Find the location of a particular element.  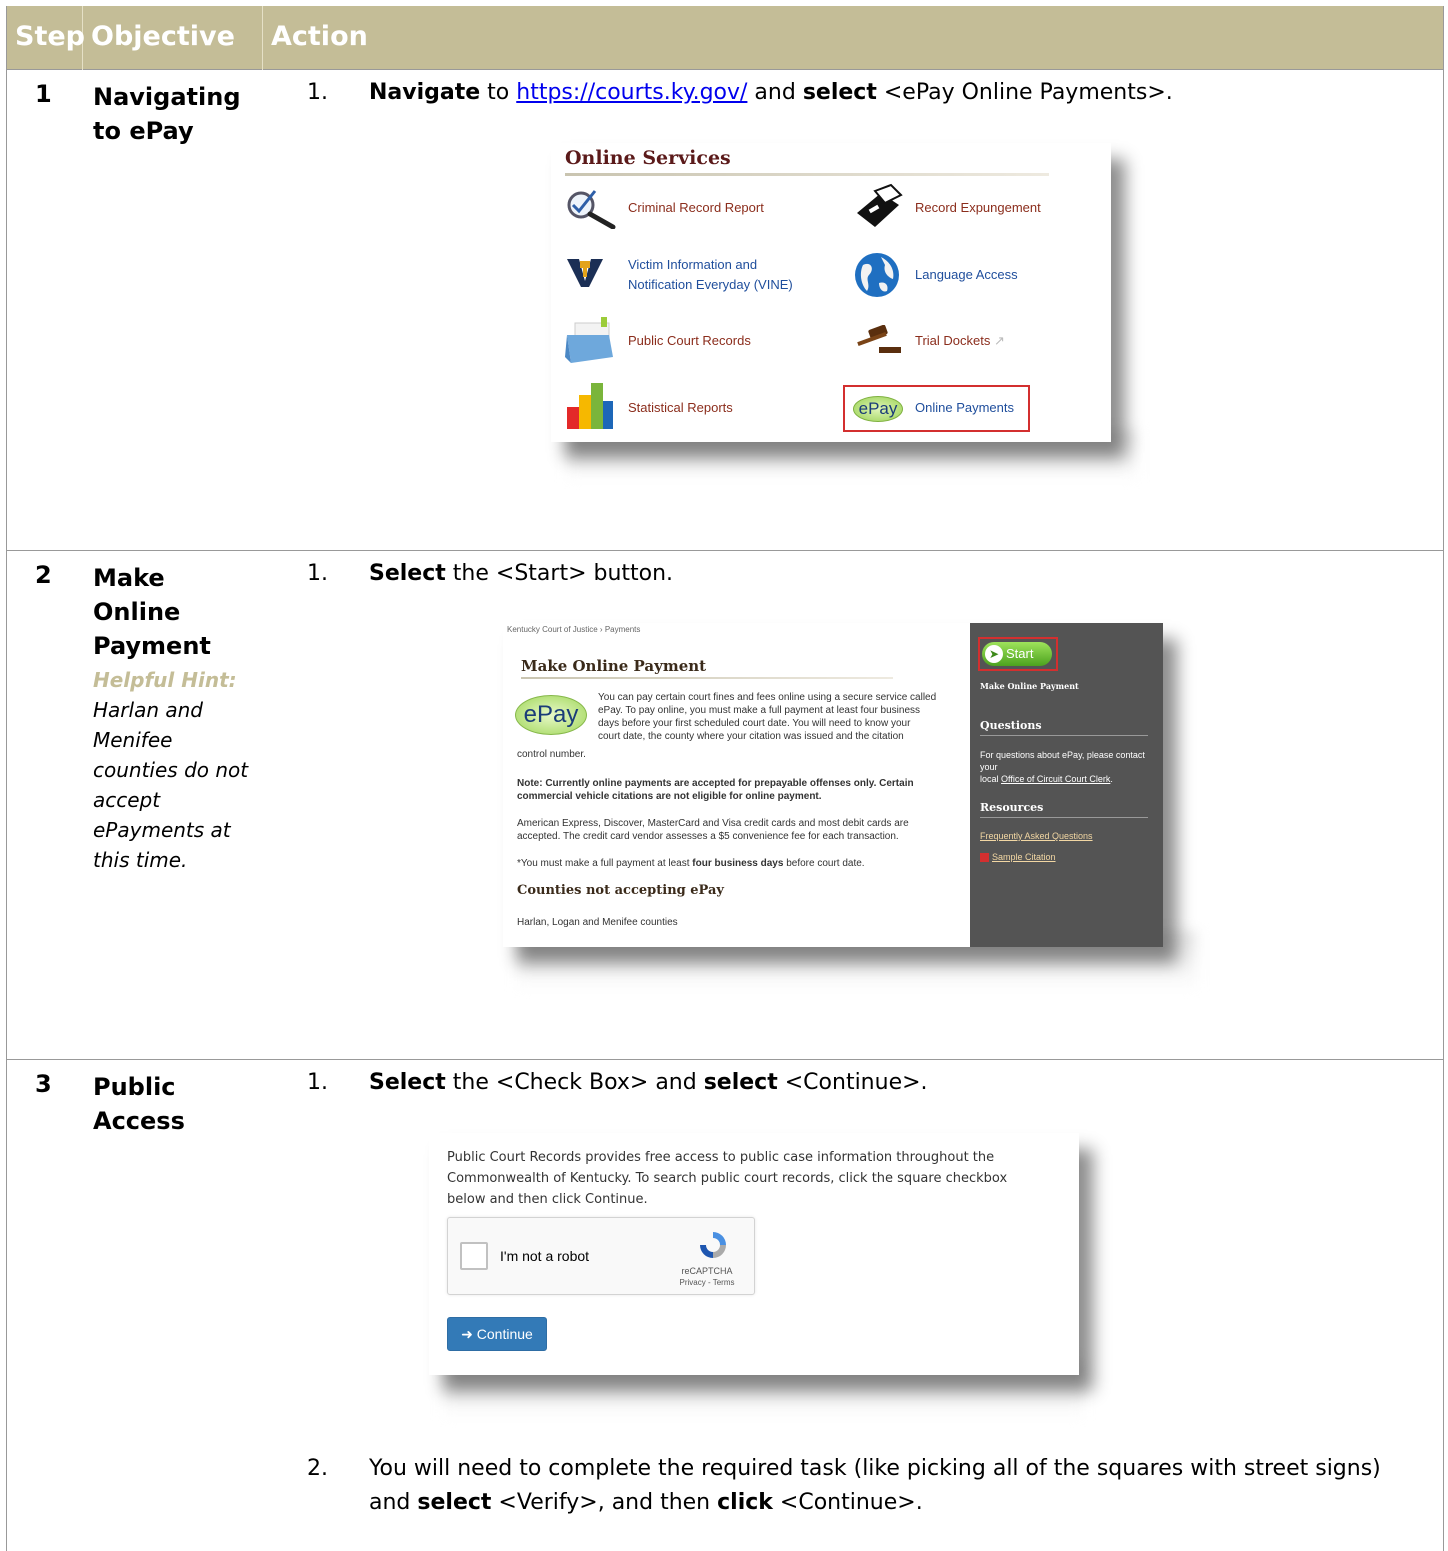

intro-text-end: control number. is located at coordinates (551, 754).